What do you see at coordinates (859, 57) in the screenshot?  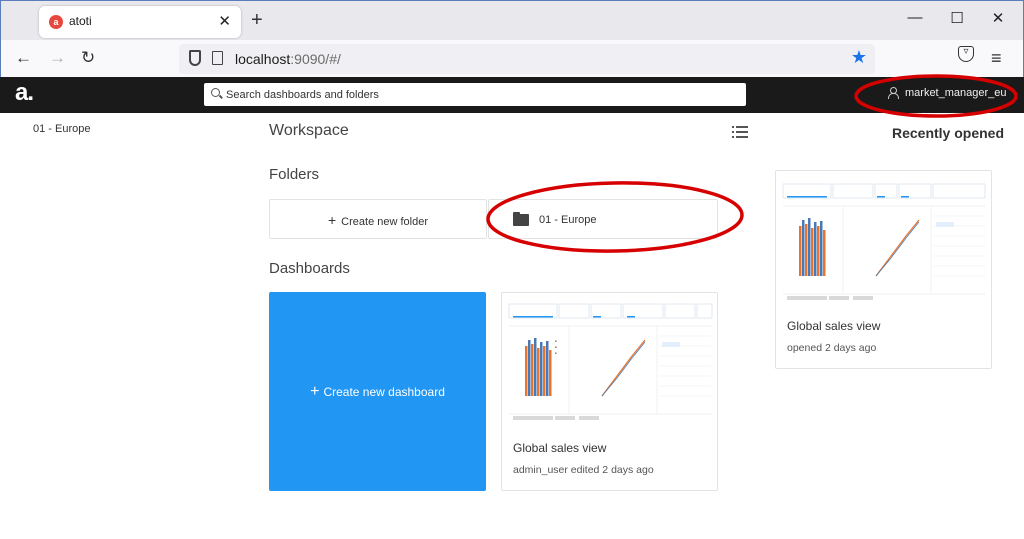 I see `bookmark-star-icon: ★` at bounding box center [859, 57].